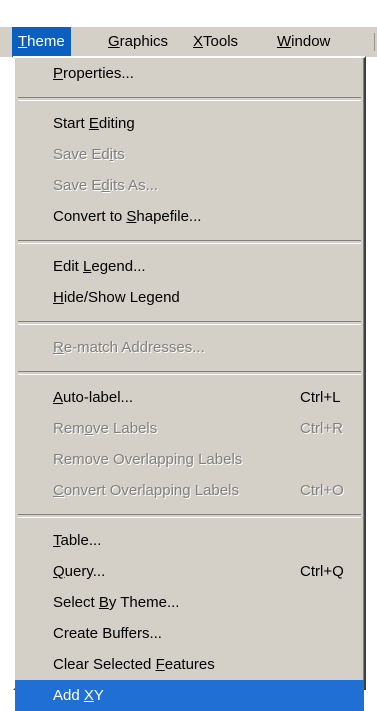  I want to click on item-label-post: onvert Overlapping Labels, so click(151, 490).